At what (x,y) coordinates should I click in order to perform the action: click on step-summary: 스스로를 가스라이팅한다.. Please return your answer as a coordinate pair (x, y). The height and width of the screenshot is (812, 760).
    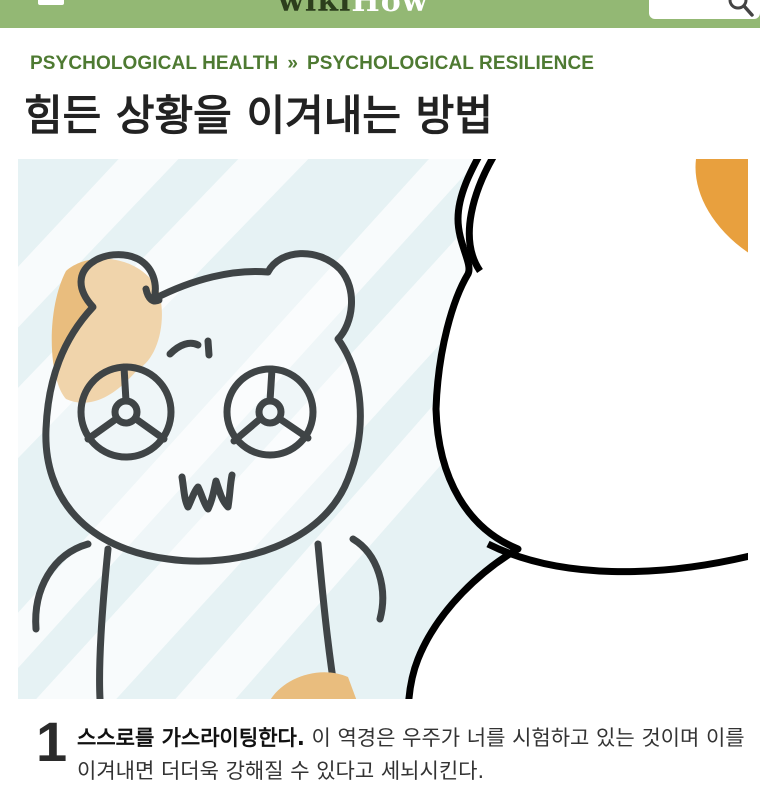
    Looking at the image, I should click on (191, 738).